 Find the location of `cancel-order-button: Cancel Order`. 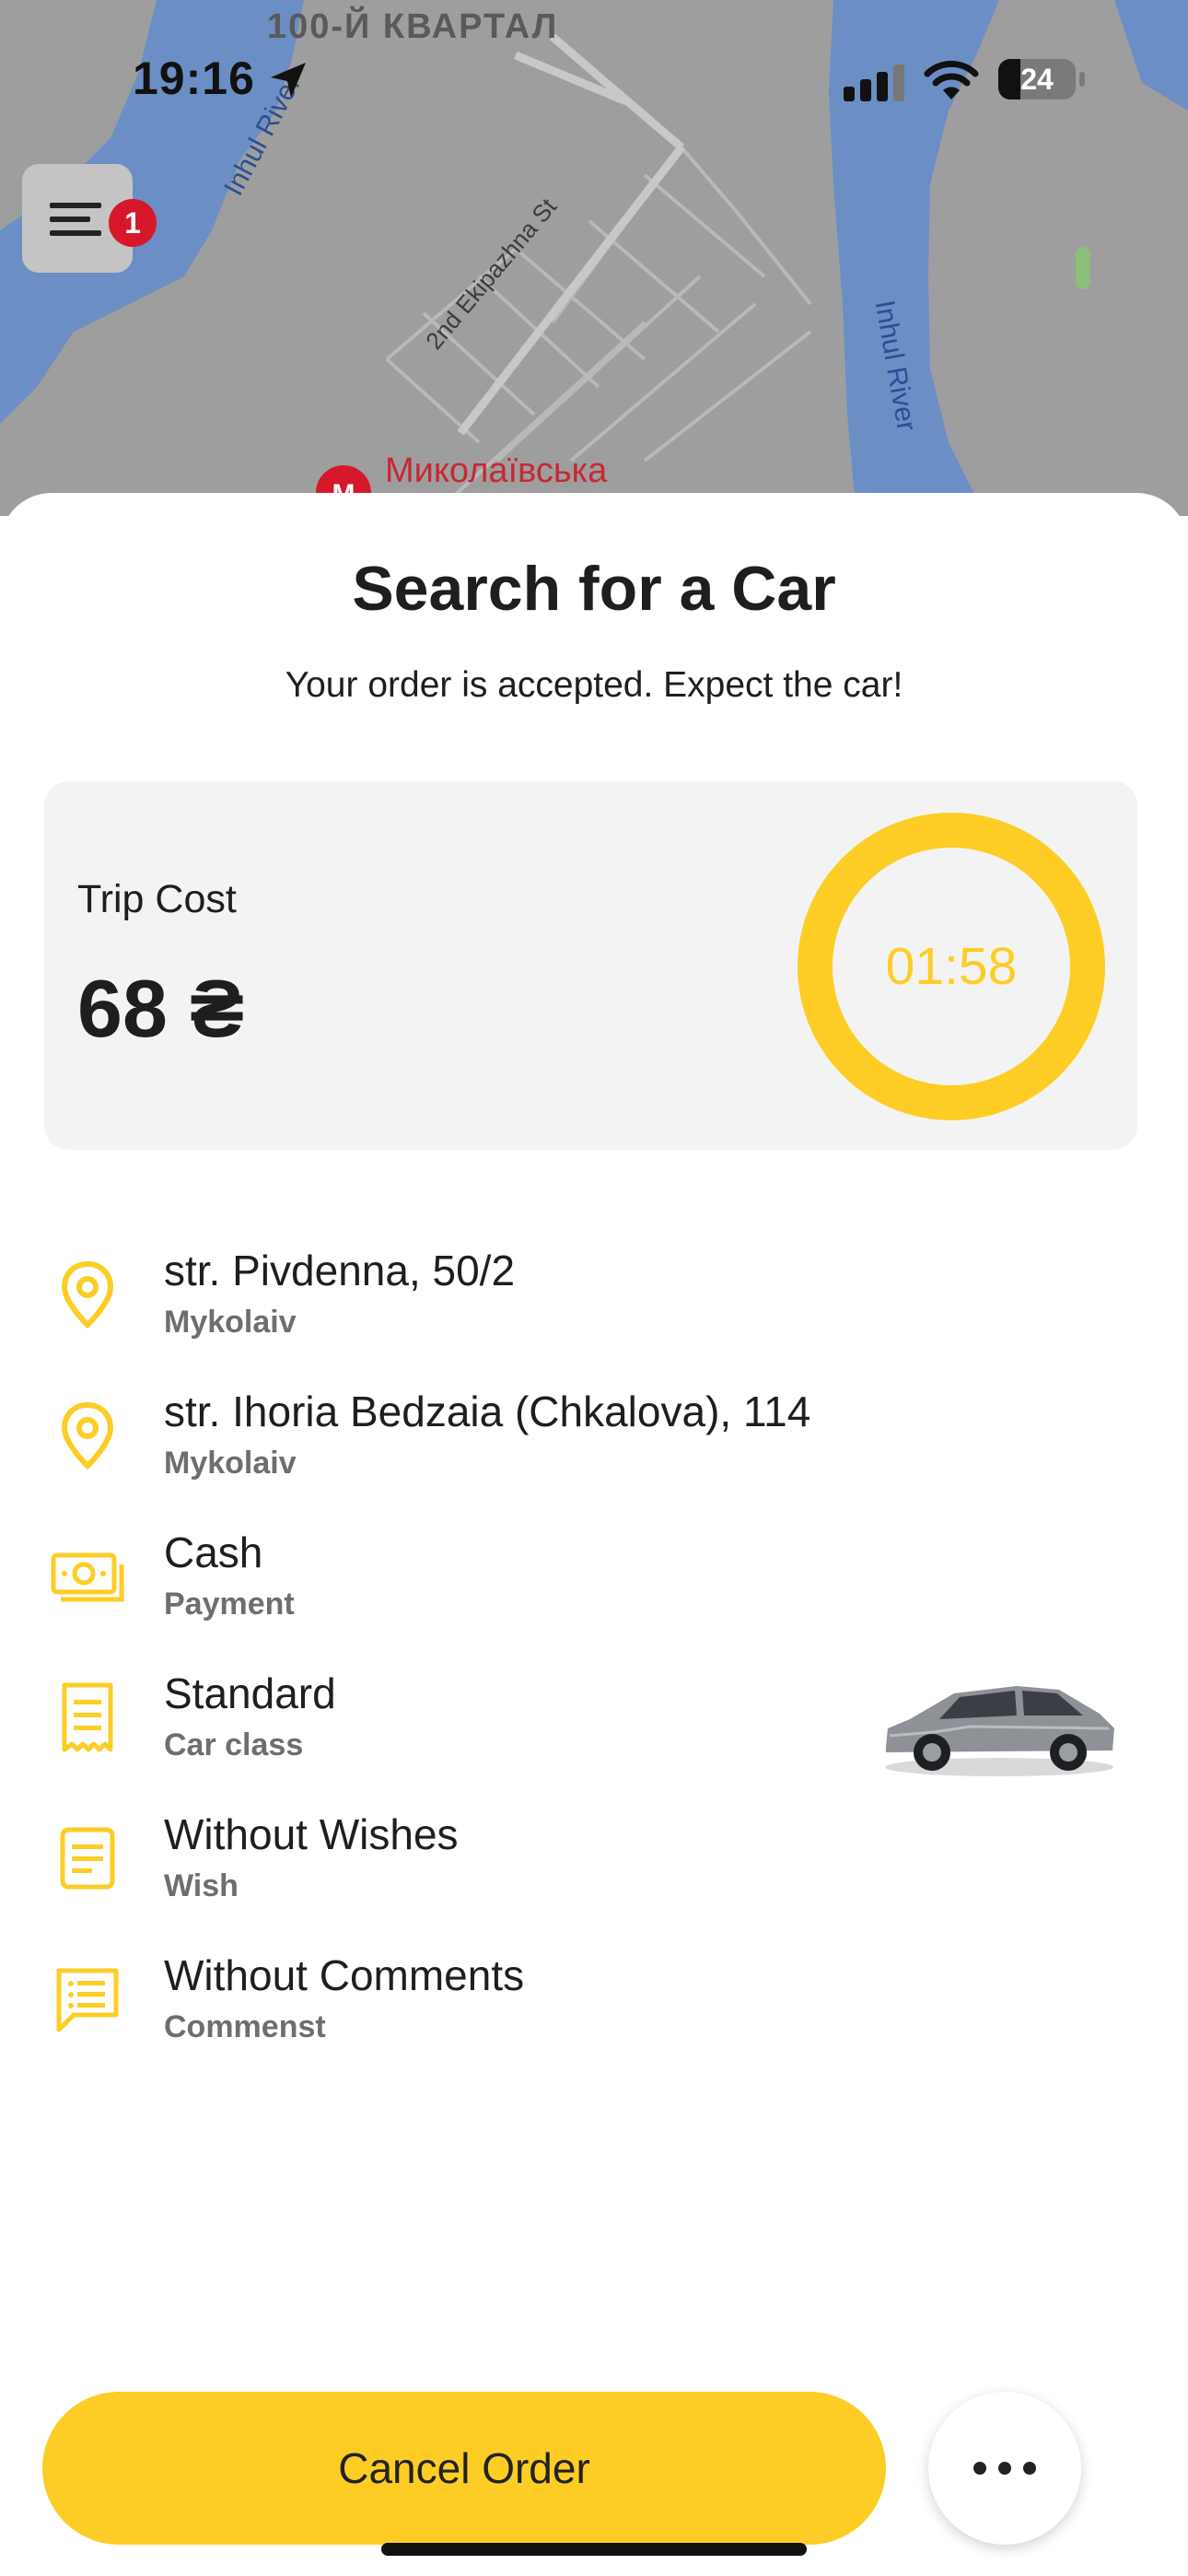

cancel-order-button: Cancel Order is located at coordinates (464, 2469).